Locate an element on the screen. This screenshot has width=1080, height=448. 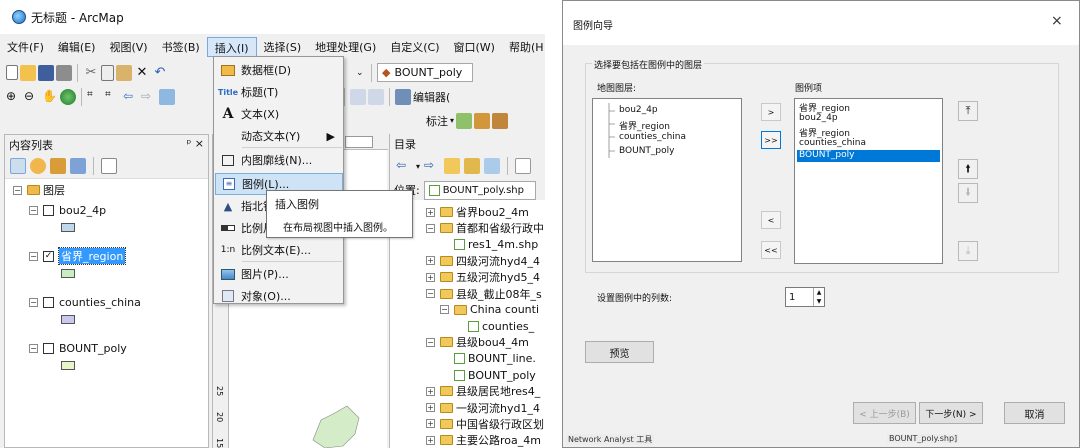
remove-layer-button: < is located at coordinates (771, 220).